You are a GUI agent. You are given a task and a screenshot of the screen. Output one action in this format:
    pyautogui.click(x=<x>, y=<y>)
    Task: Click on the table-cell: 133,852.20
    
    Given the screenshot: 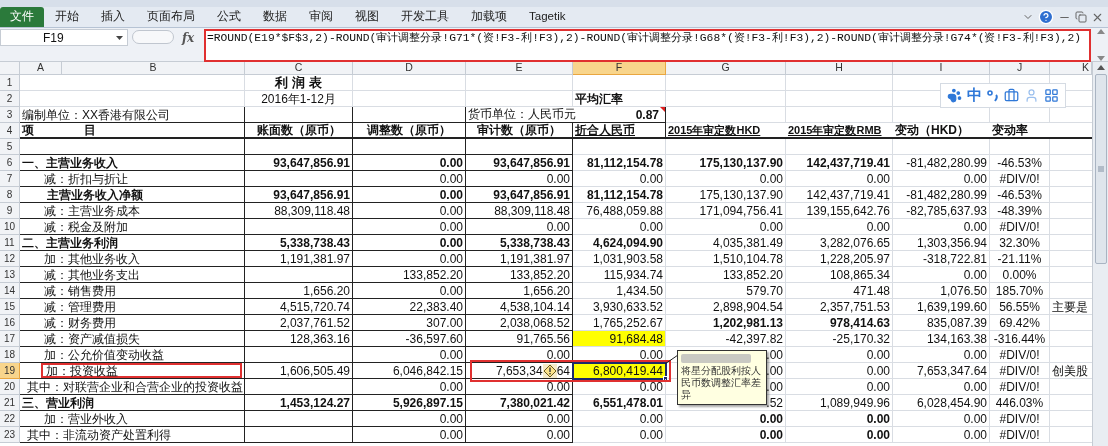 What is the action you would take?
    pyautogui.click(x=519, y=275)
    